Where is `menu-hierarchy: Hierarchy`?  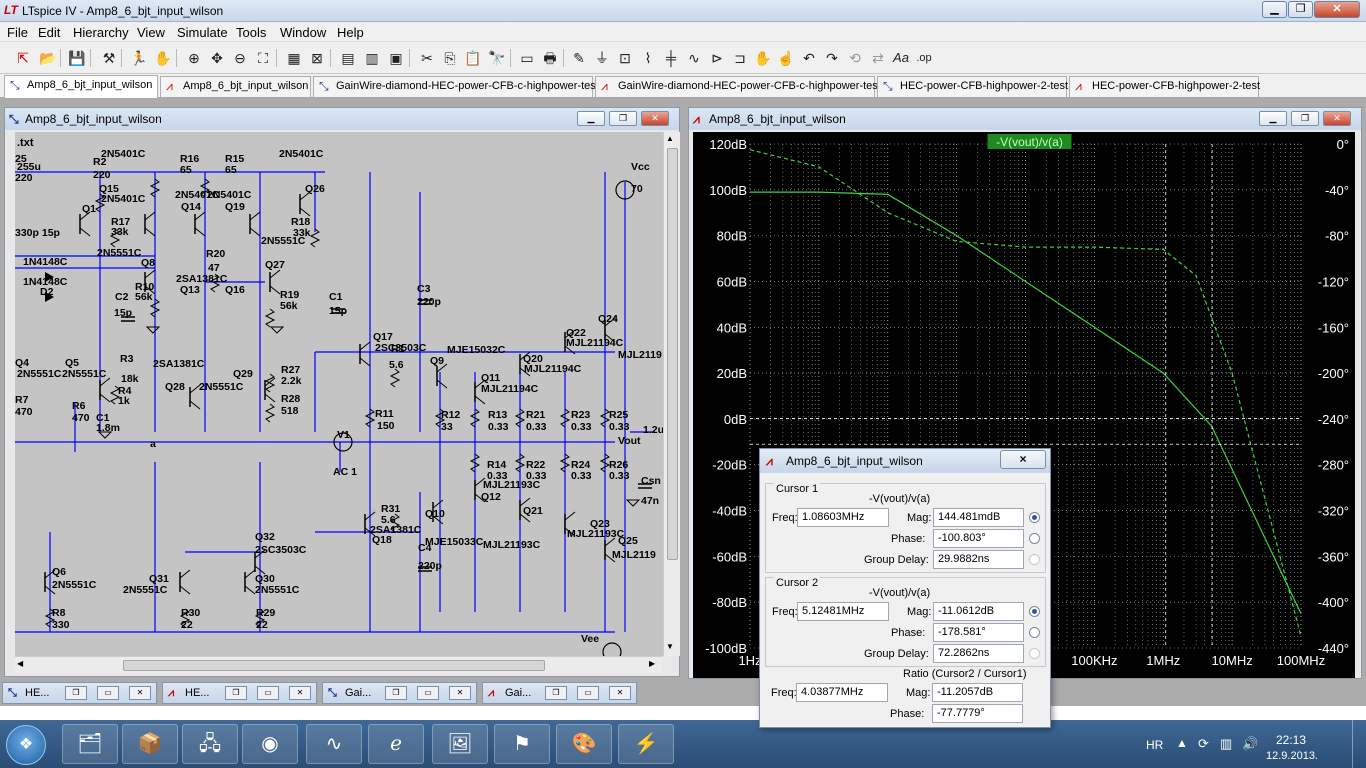 menu-hierarchy: Hierarchy is located at coordinates (101, 32).